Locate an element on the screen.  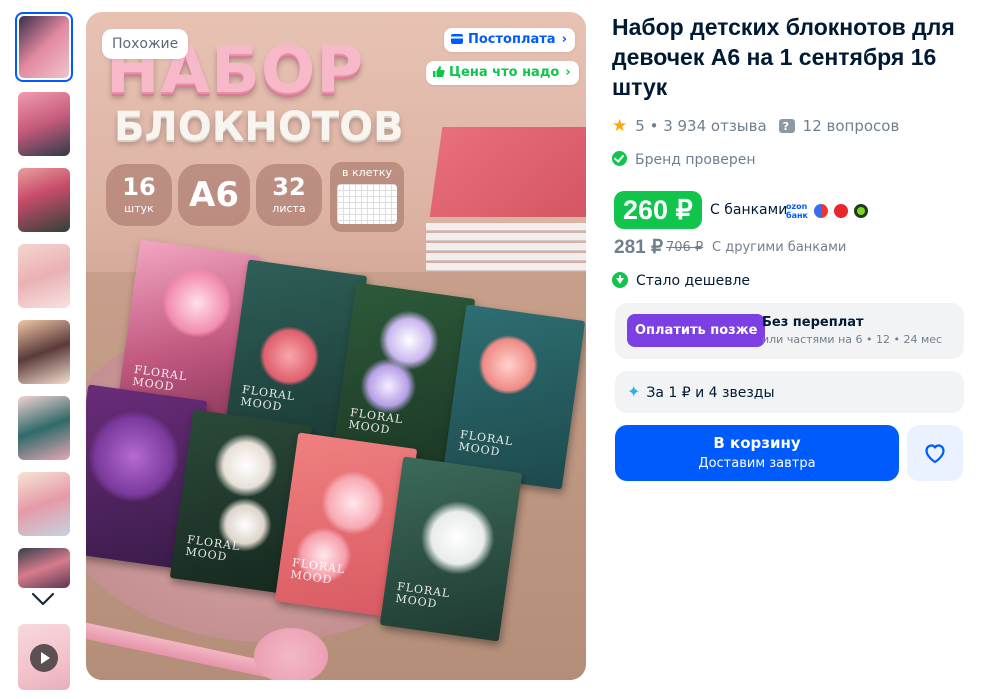
rating-row: ★ 5 • 3 934 отзыва 12 вопросов is located at coordinates (756, 126).